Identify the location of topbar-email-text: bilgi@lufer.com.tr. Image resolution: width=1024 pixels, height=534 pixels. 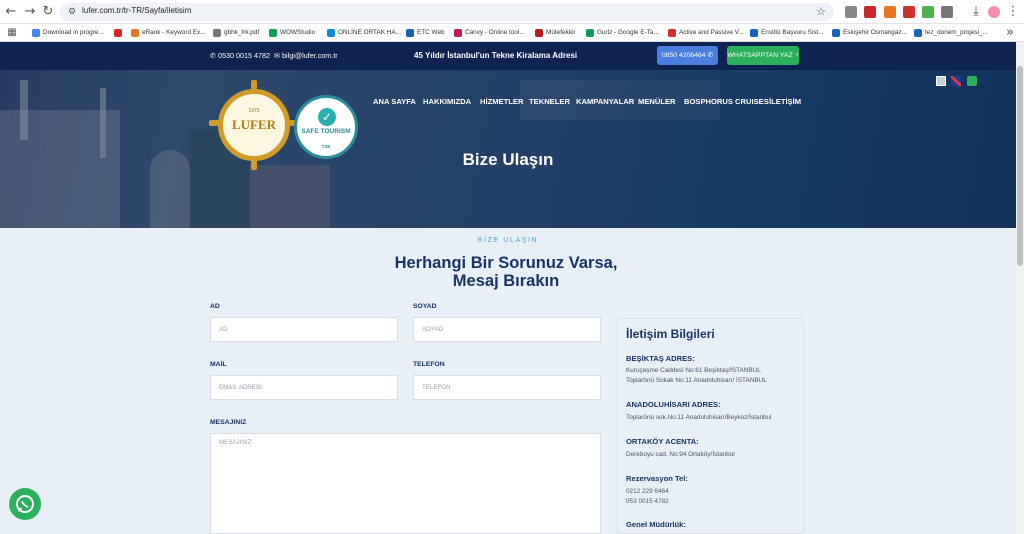
(310, 55).